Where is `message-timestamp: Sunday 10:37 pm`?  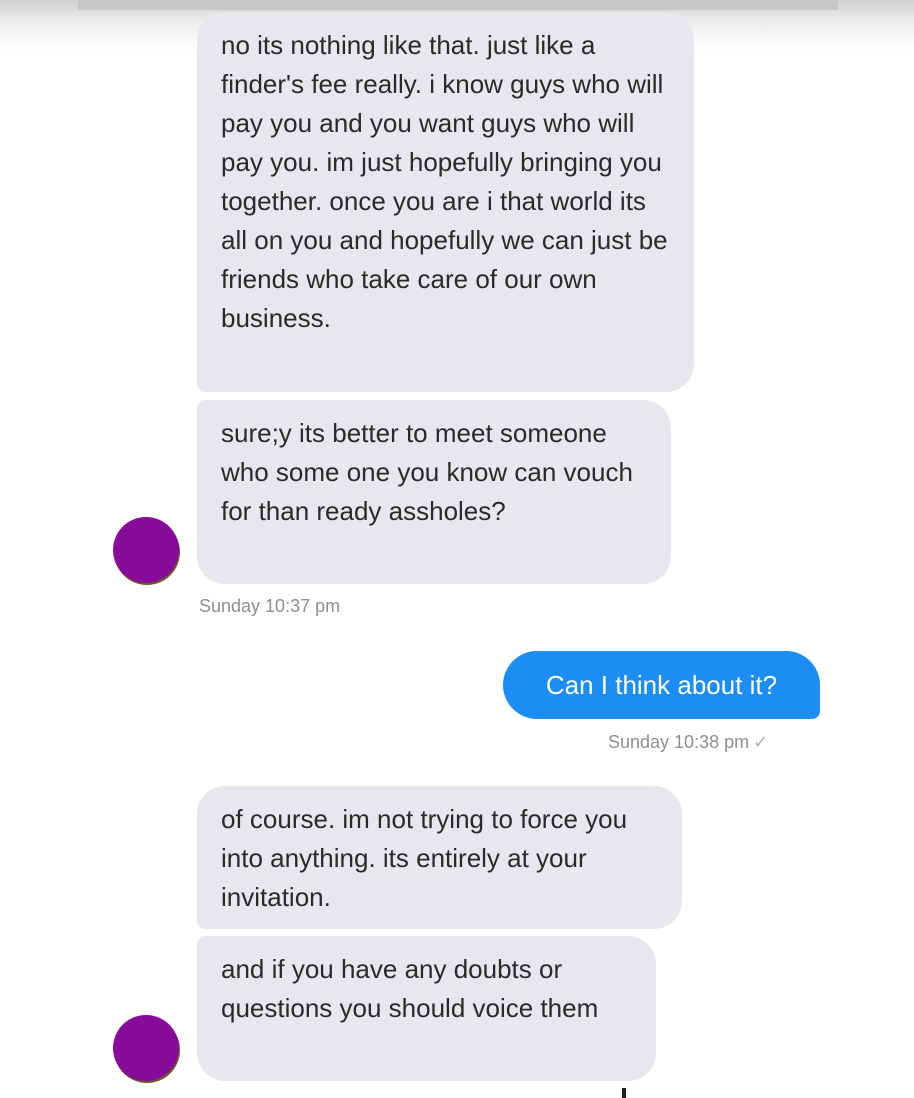
message-timestamp: Sunday 10:37 pm is located at coordinates (270, 606).